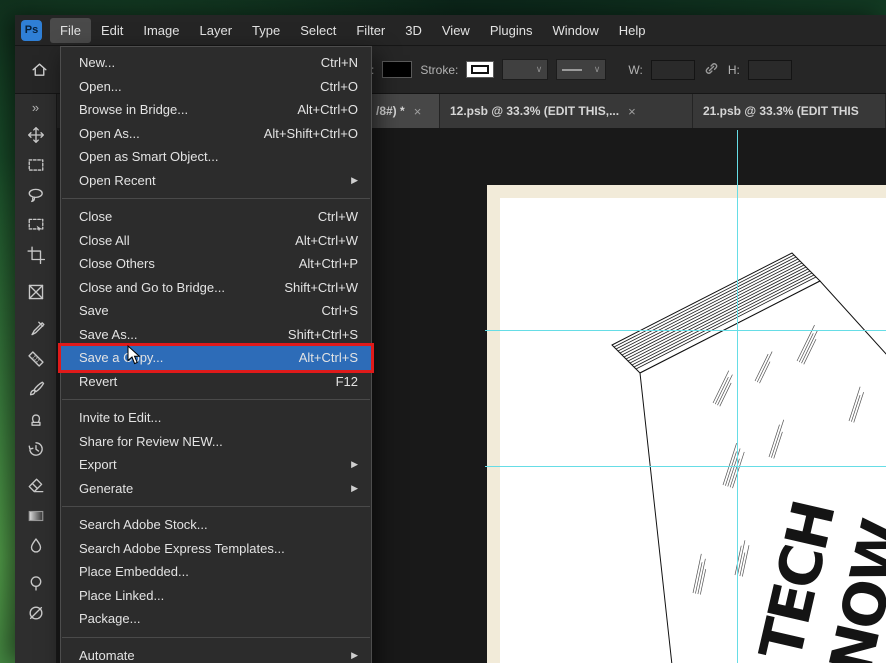 The image size is (886, 663). I want to click on menu-item-close: Close Ctrl+W, so click(216, 217).